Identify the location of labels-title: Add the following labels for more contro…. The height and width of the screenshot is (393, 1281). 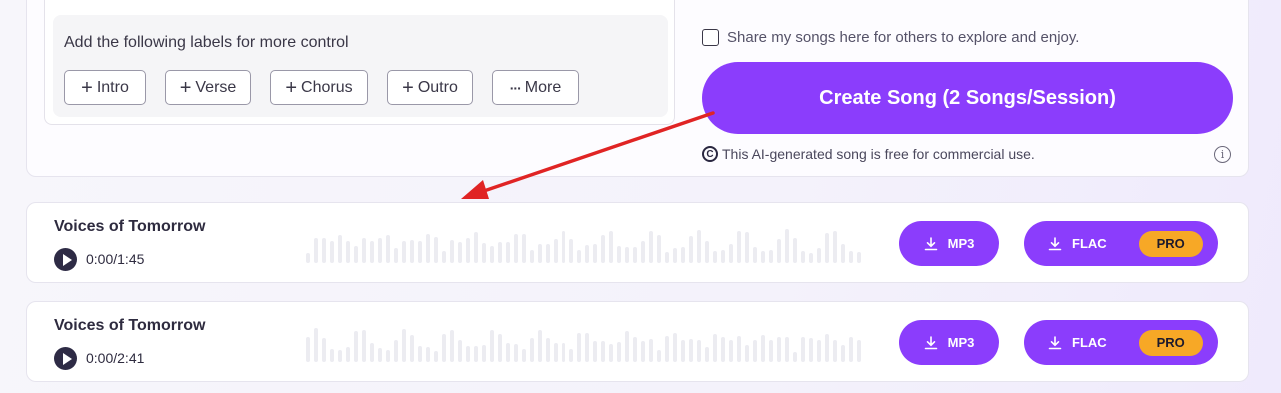
(206, 42).